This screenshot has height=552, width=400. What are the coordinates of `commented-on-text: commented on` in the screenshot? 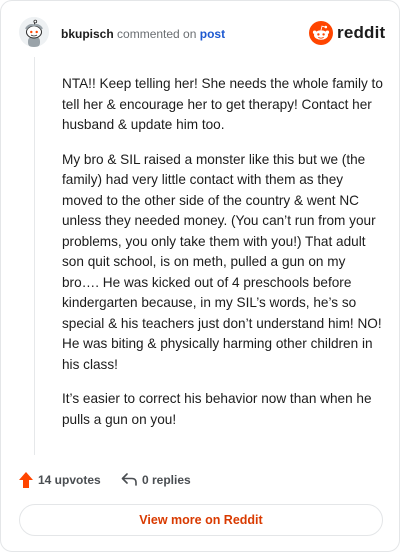 It's located at (156, 34).